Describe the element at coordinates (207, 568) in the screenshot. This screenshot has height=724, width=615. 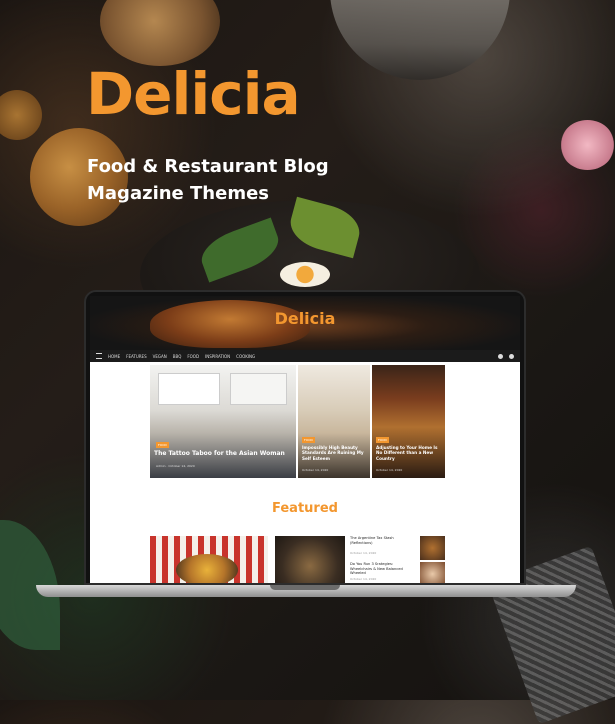
I see `dish-image` at that location.